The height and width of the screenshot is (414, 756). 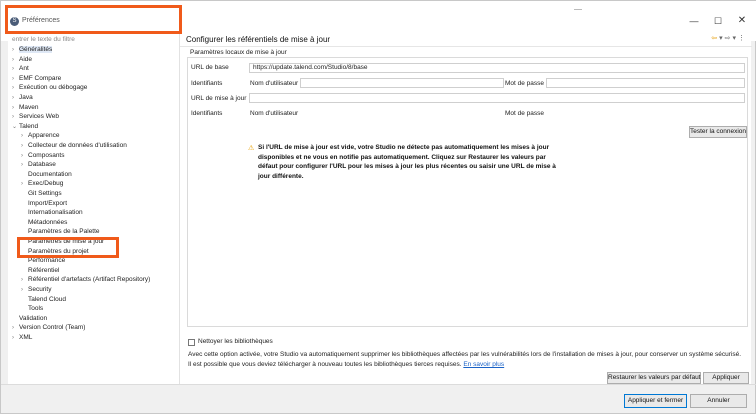 What do you see at coordinates (52, 328) in the screenshot?
I see `tree-item-label: Version Control (Team)` at bounding box center [52, 328].